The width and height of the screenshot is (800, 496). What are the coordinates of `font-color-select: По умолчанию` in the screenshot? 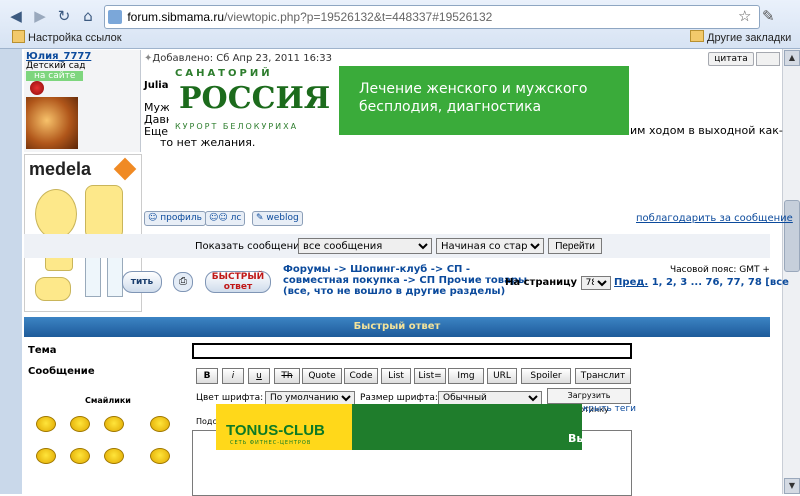 It's located at (310, 398).